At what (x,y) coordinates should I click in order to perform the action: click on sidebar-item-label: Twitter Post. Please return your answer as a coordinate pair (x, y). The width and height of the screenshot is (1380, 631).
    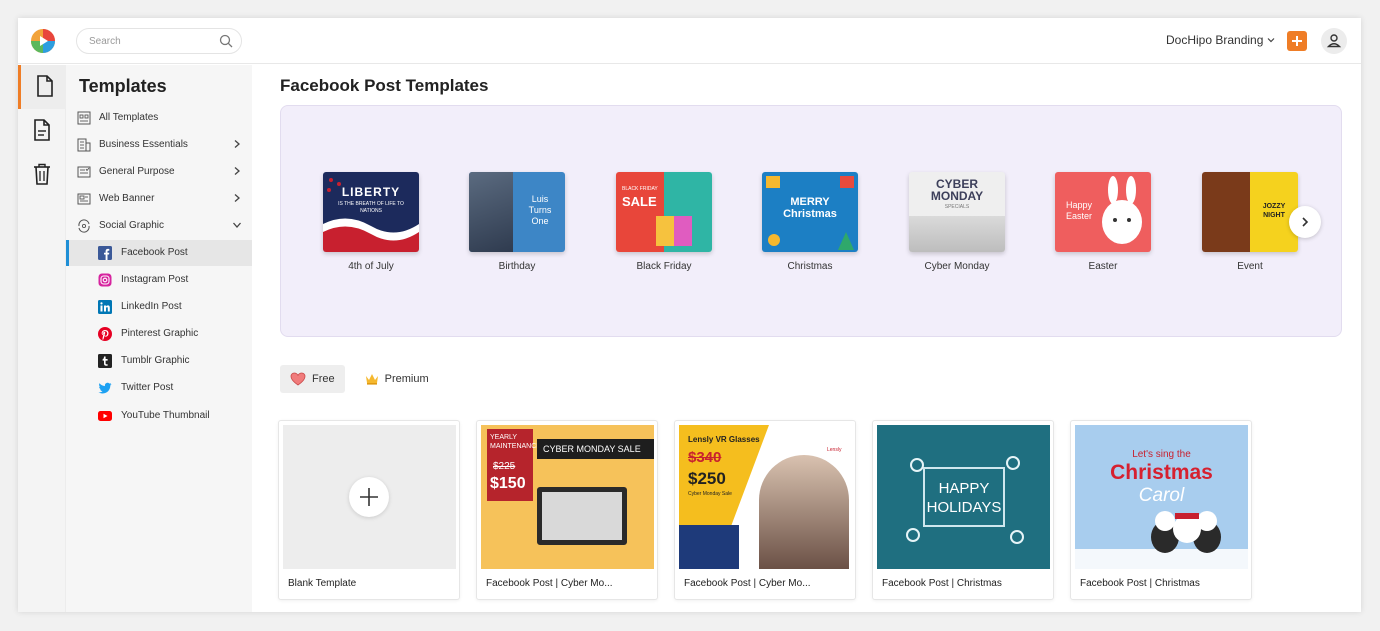
    Looking at the image, I should click on (147, 387).